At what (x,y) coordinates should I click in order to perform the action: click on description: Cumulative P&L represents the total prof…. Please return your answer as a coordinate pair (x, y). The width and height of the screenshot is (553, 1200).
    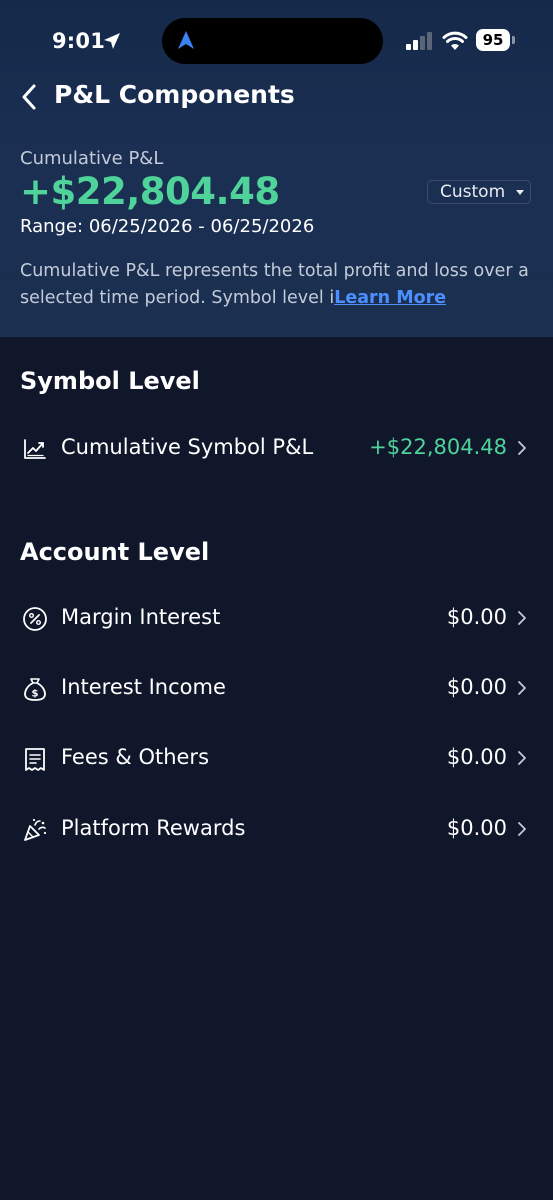
    Looking at the image, I should click on (277, 285).